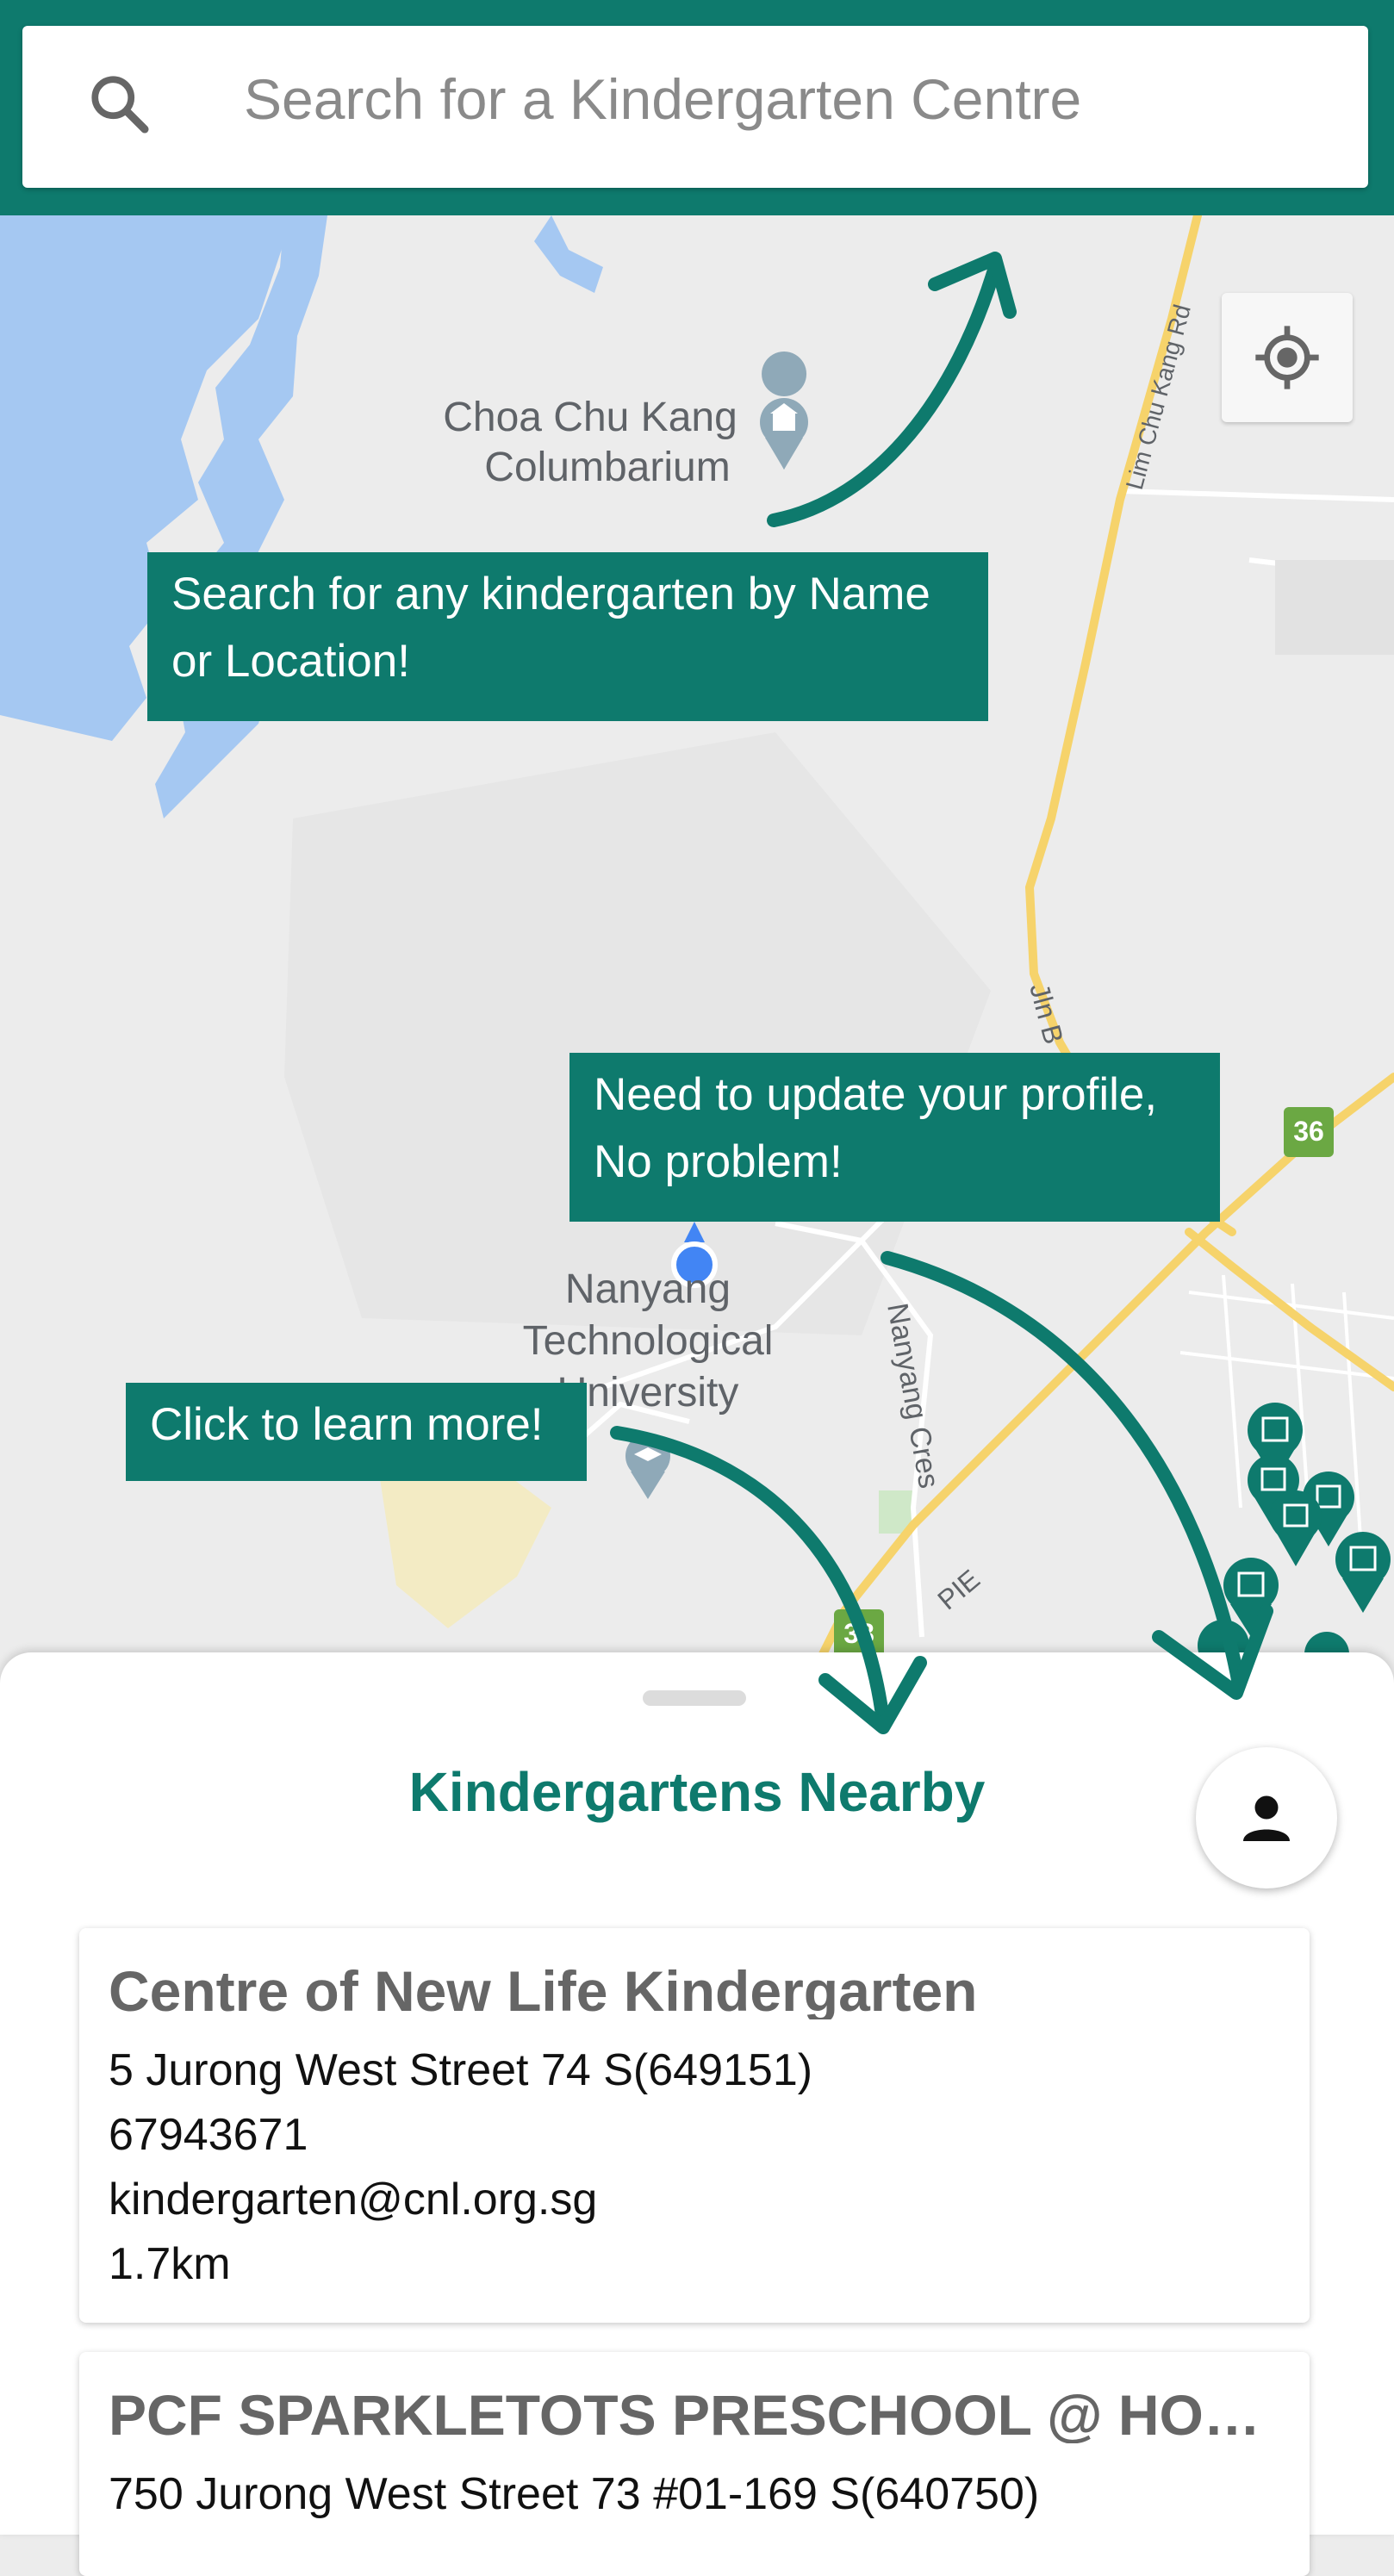 This screenshot has height=2576, width=1394. What do you see at coordinates (884, 394) in the screenshot?
I see `arrow-to-search` at bounding box center [884, 394].